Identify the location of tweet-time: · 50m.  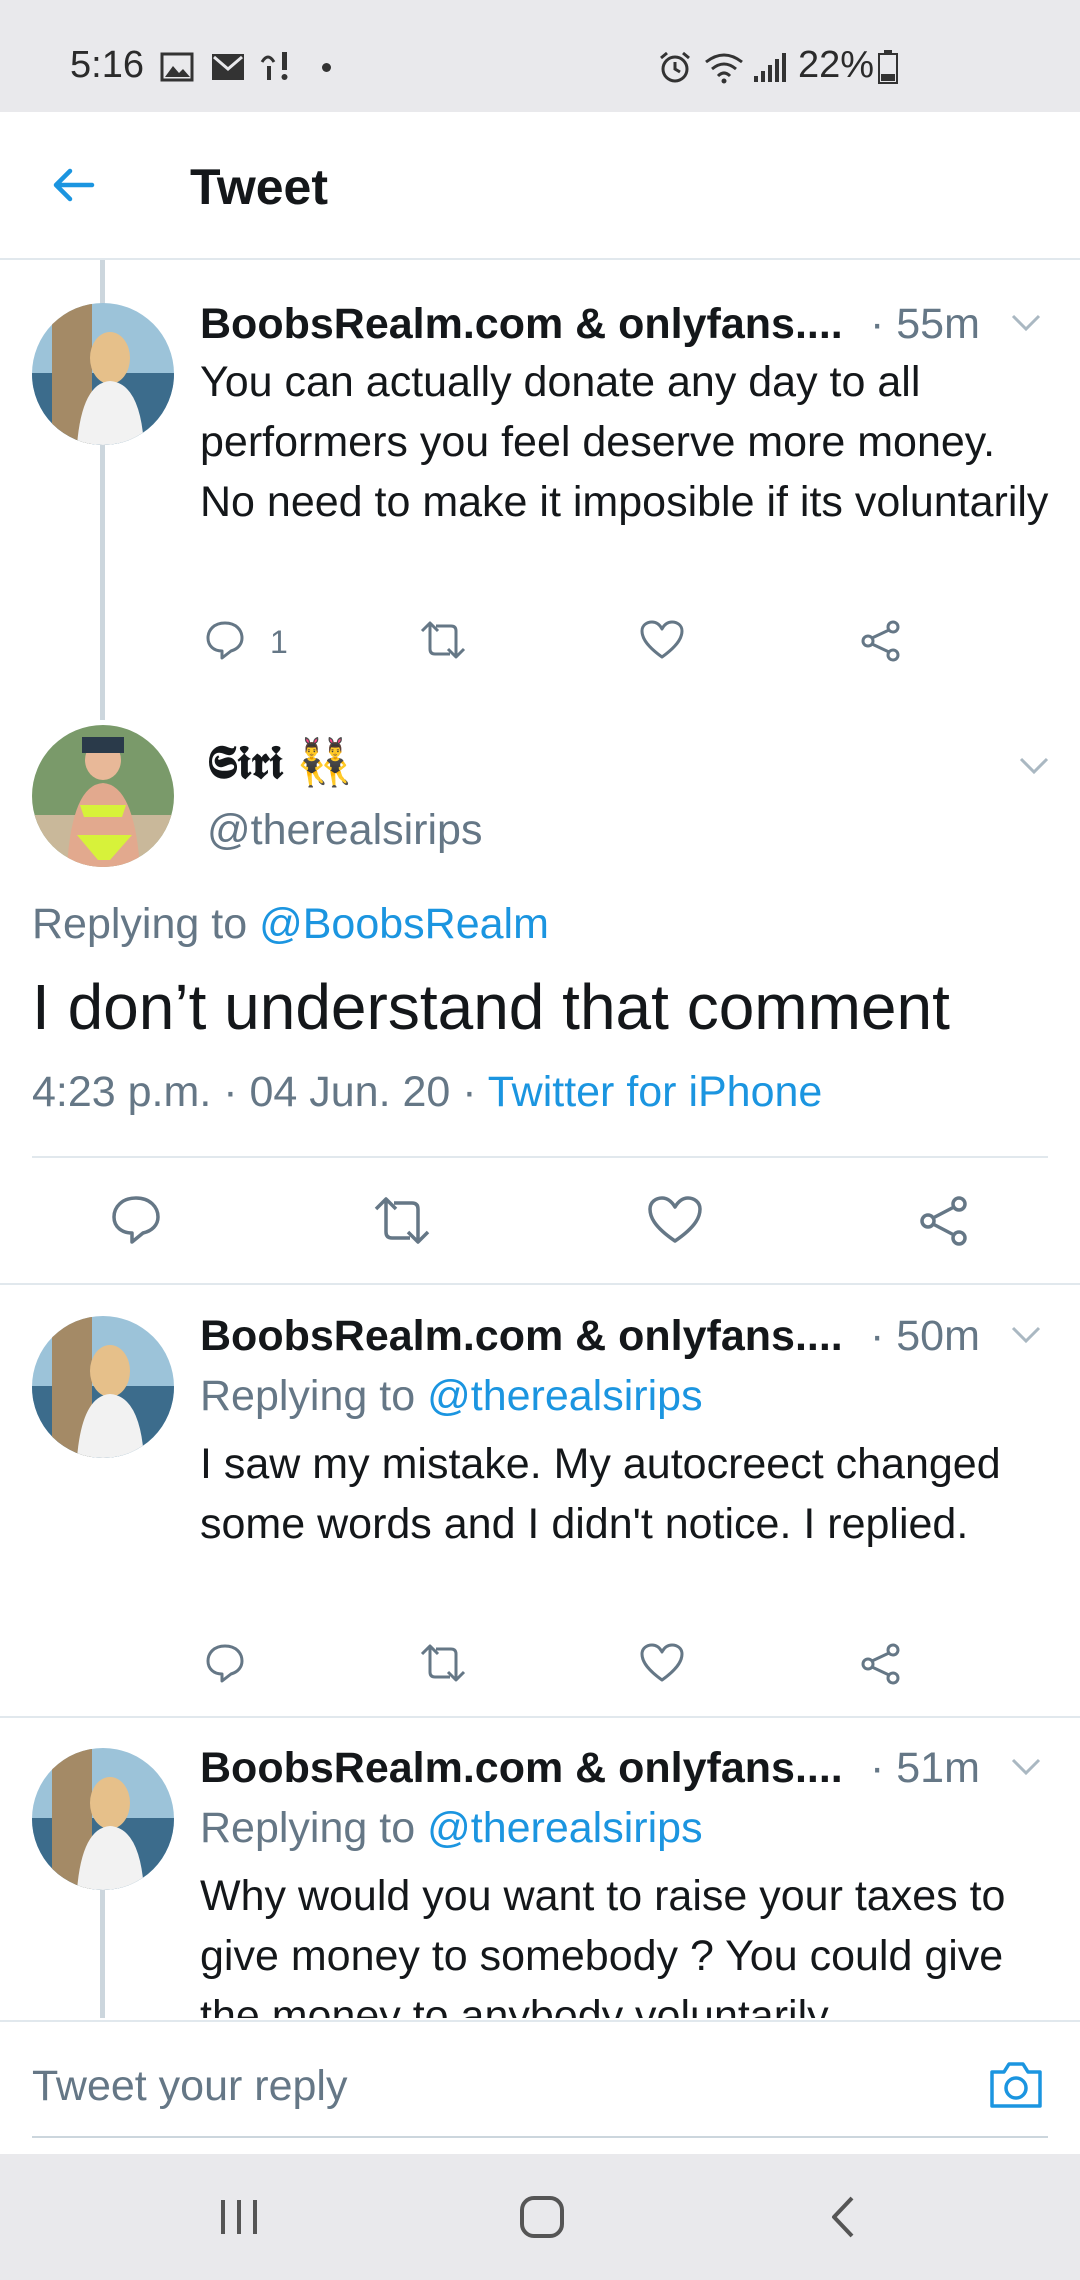
(925, 1336).